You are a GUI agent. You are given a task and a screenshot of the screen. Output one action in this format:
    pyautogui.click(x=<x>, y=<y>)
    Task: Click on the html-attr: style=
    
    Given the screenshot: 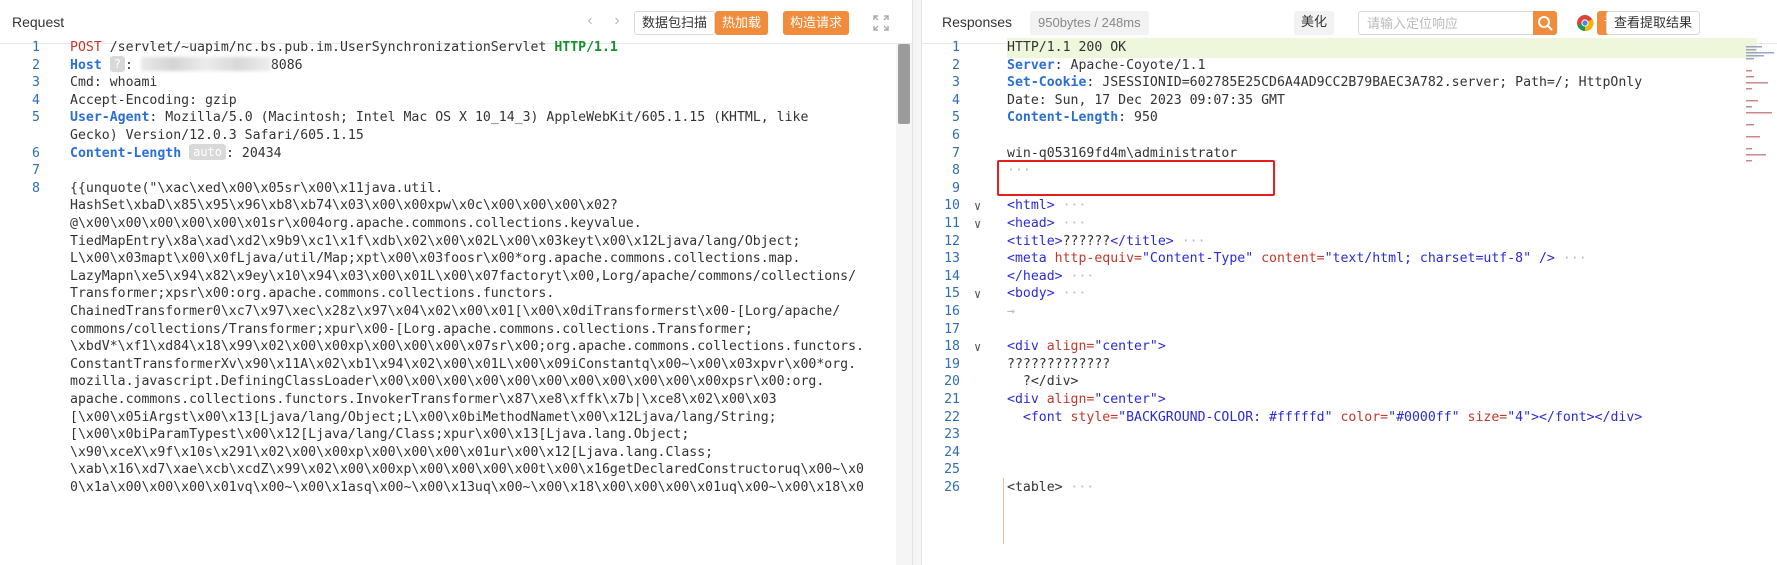 What is the action you would take?
    pyautogui.click(x=1090, y=417)
    